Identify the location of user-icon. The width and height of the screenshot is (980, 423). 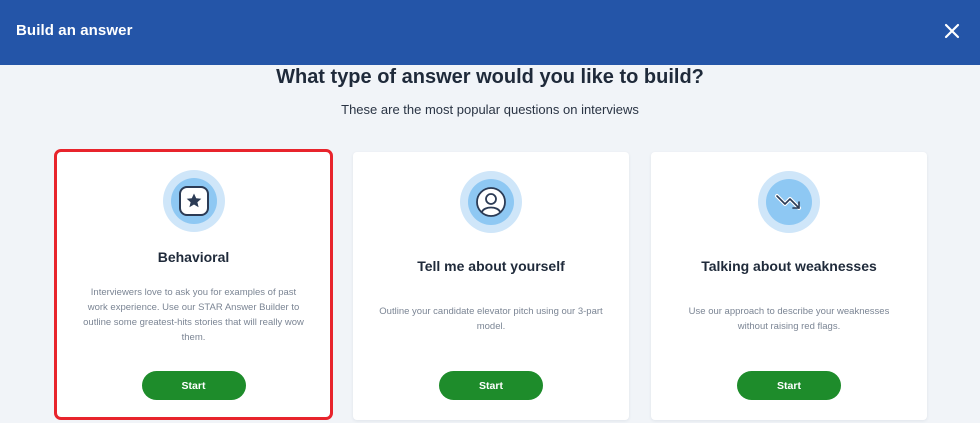
(491, 202).